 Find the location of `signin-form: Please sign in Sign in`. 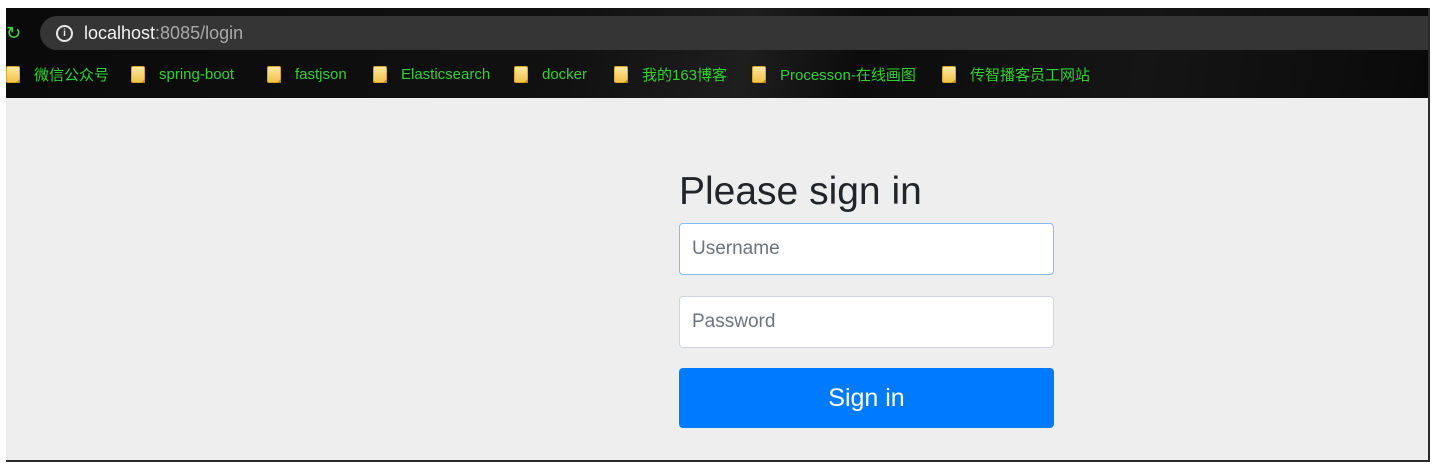

signin-form: Please sign in Sign in is located at coordinates (866, 298).